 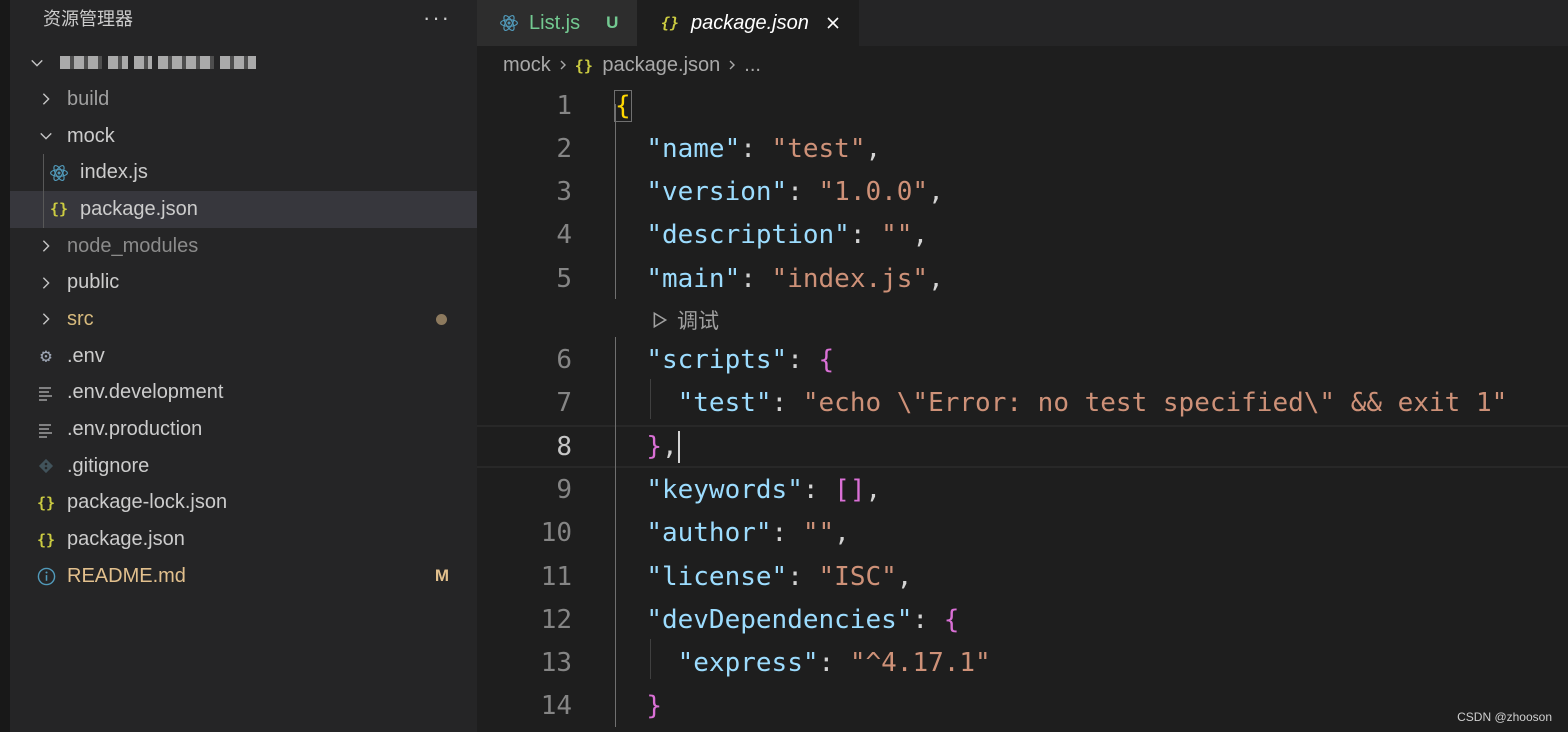 What do you see at coordinates (647, 446) in the screenshot?
I see `code-text: },` at bounding box center [647, 446].